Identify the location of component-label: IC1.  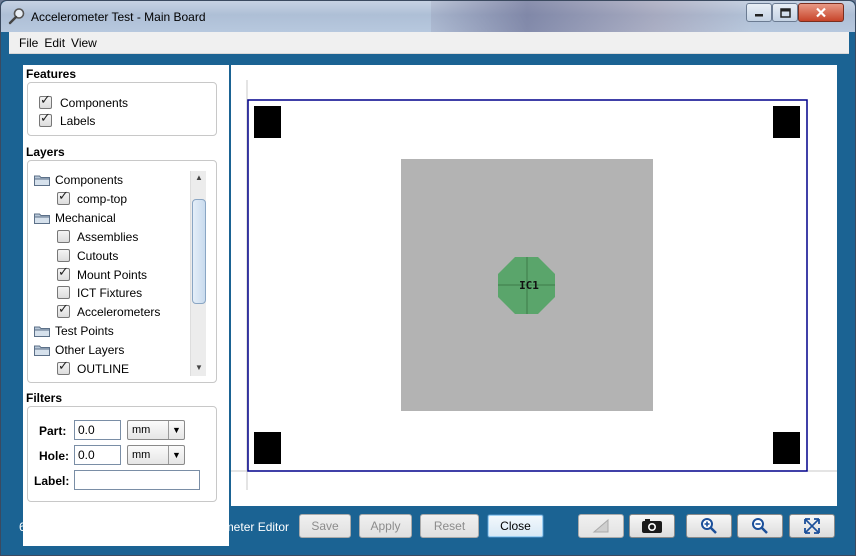
(529, 285).